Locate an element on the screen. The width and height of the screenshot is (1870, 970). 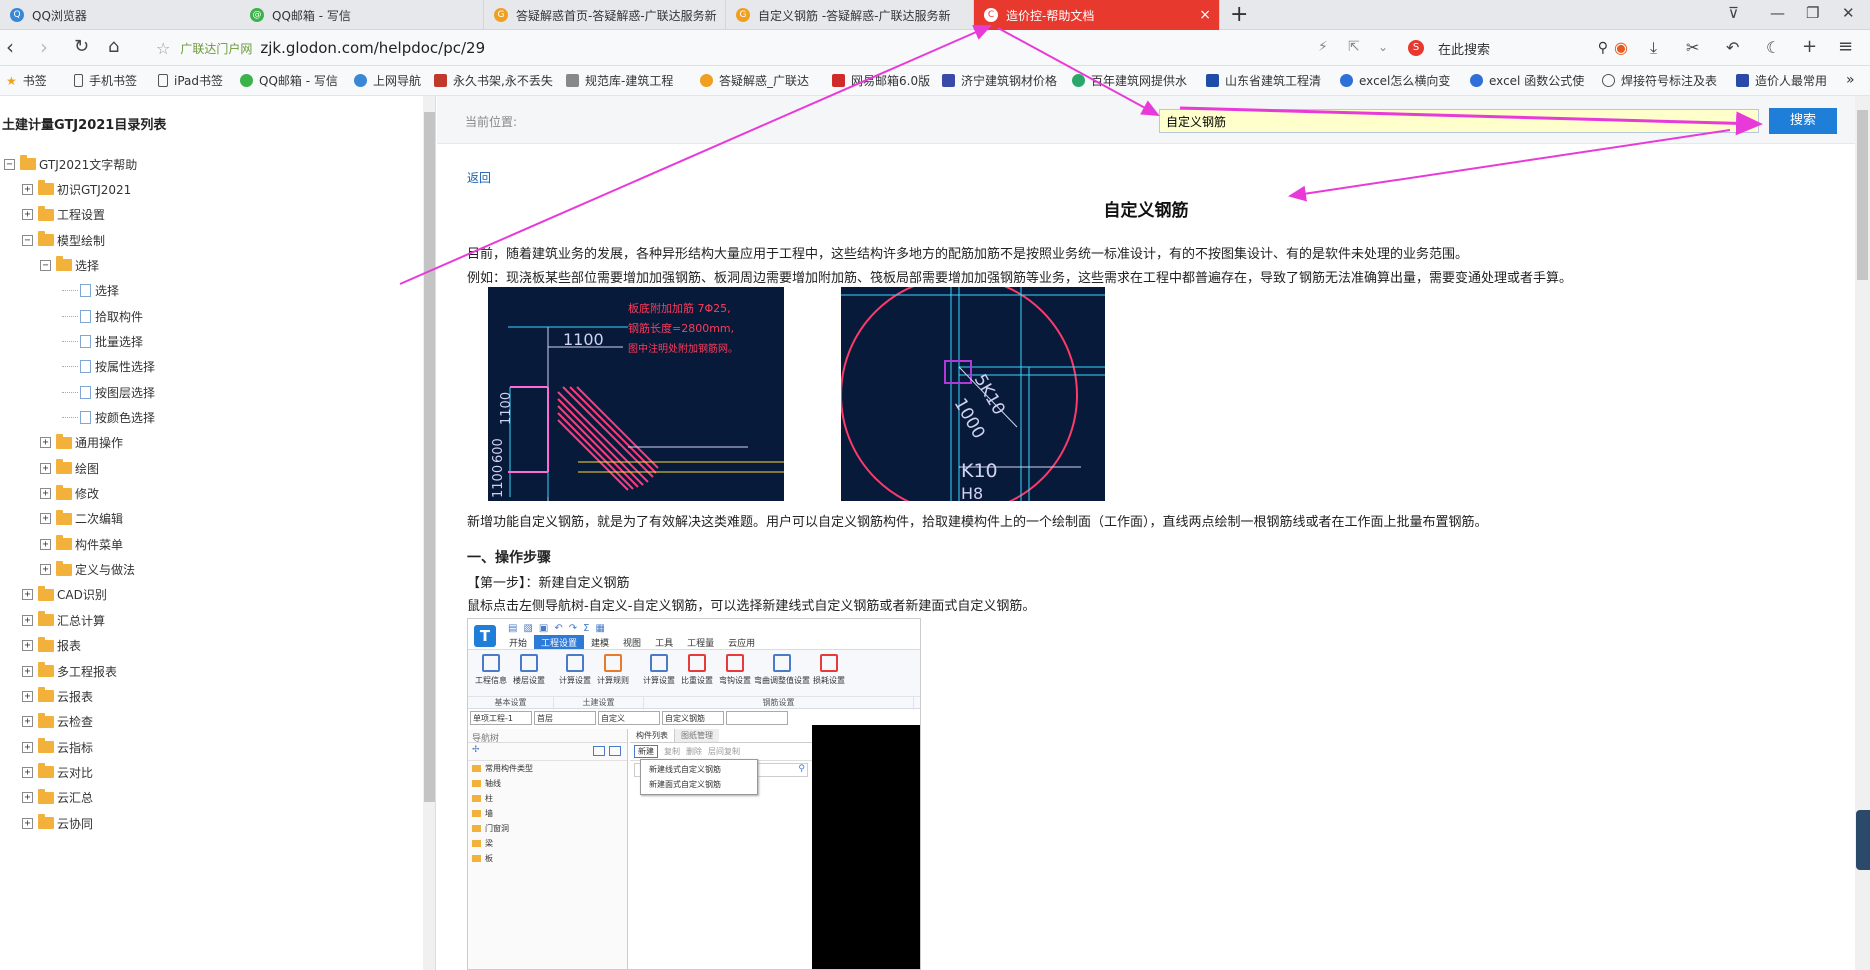
minimize-icon: — is located at coordinates (1777, 13).